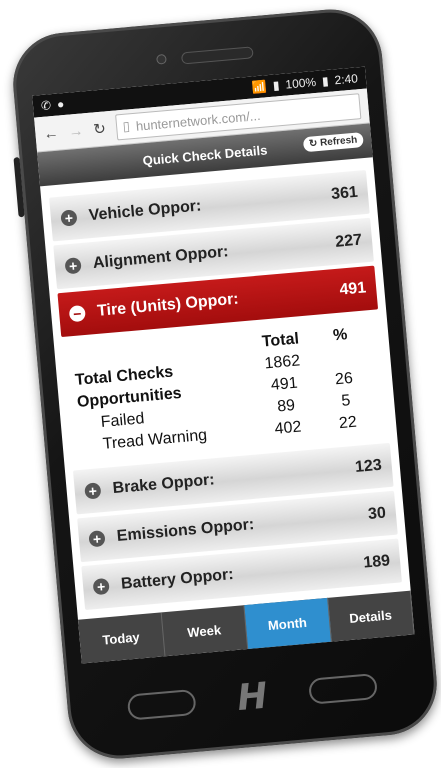 The image size is (441, 768). Describe the element at coordinates (163, 484) in the screenshot. I see `row-label: Brake Oppor:` at that location.